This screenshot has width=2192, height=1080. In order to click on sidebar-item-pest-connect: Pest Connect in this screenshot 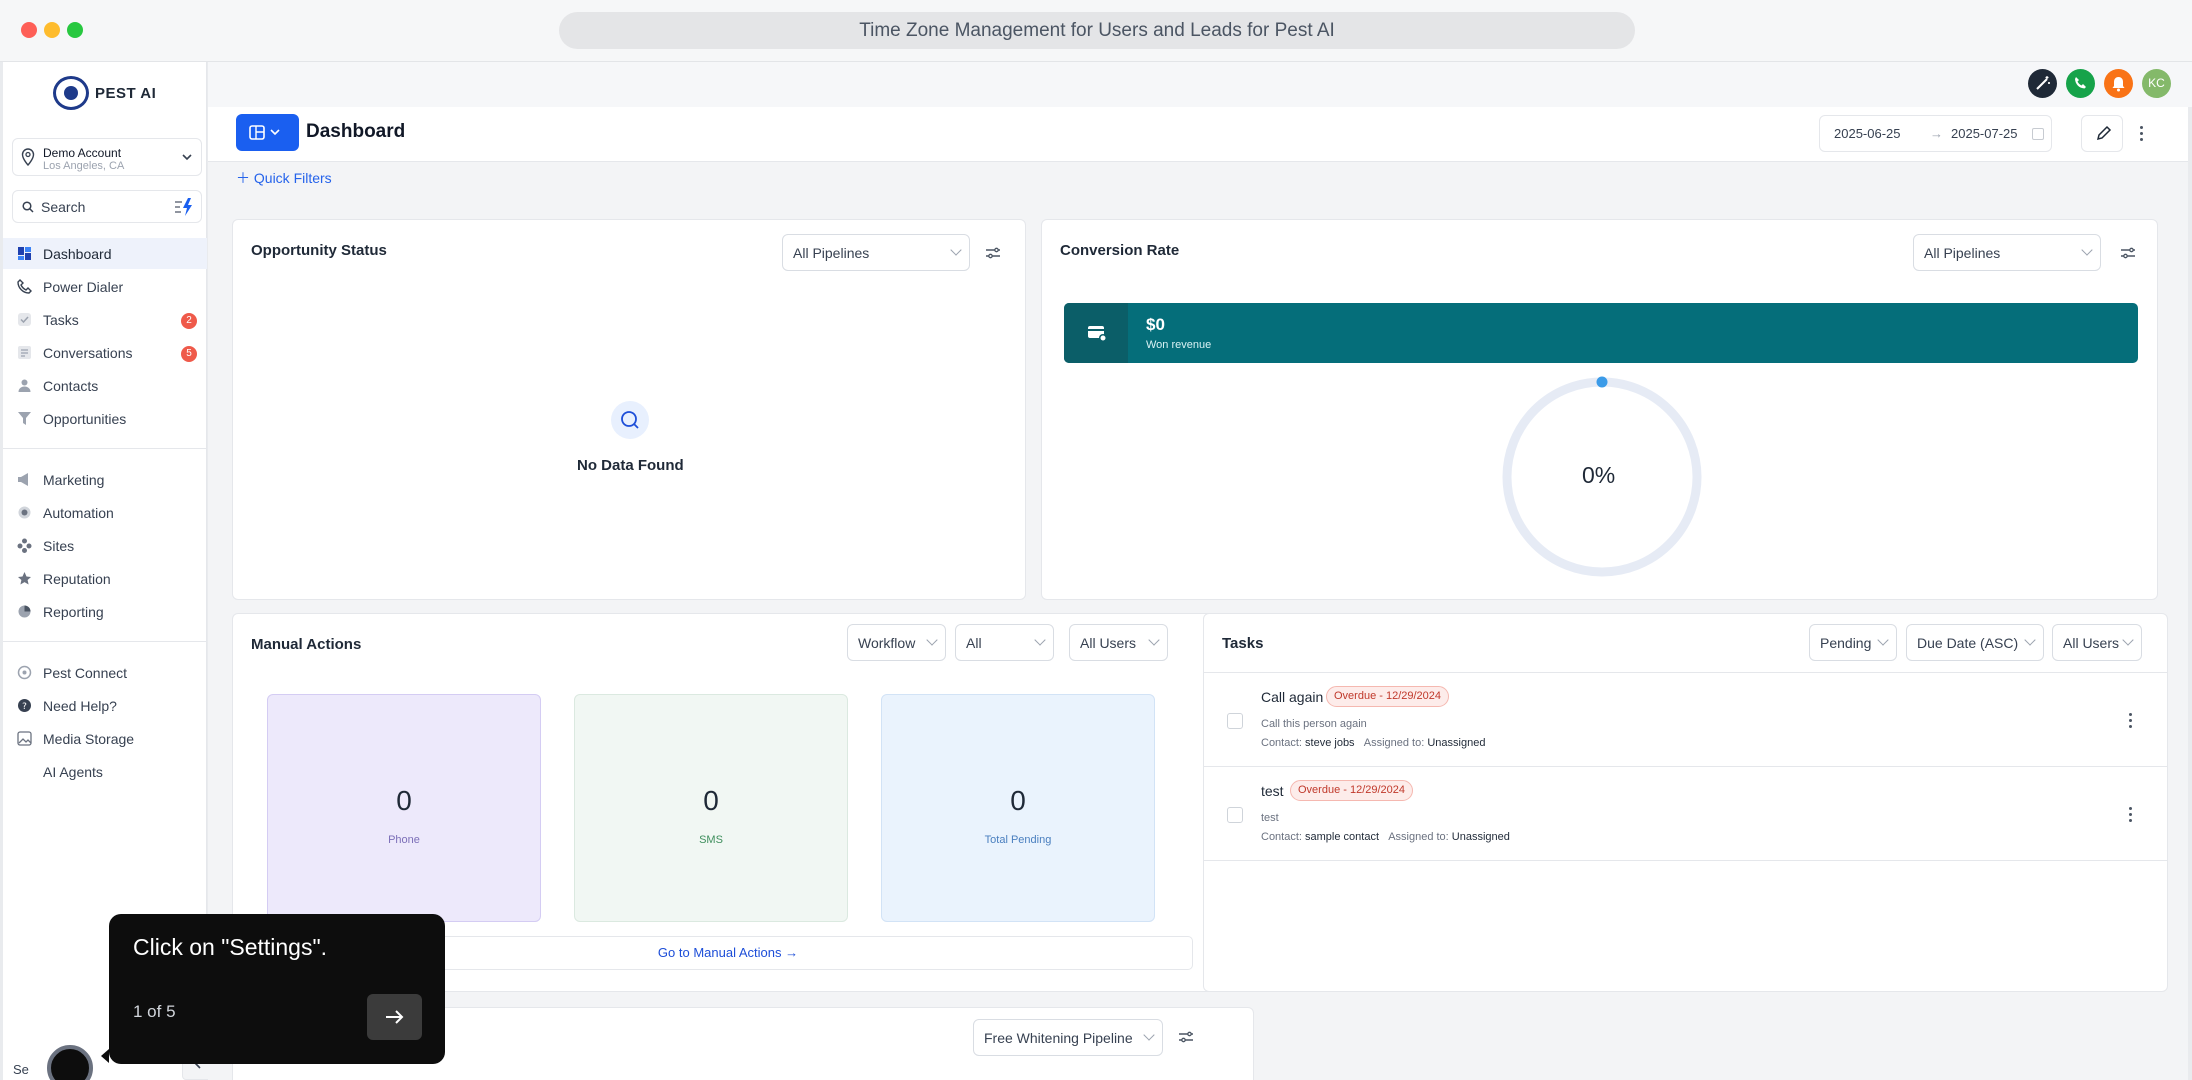, I will do `click(105, 672)`.